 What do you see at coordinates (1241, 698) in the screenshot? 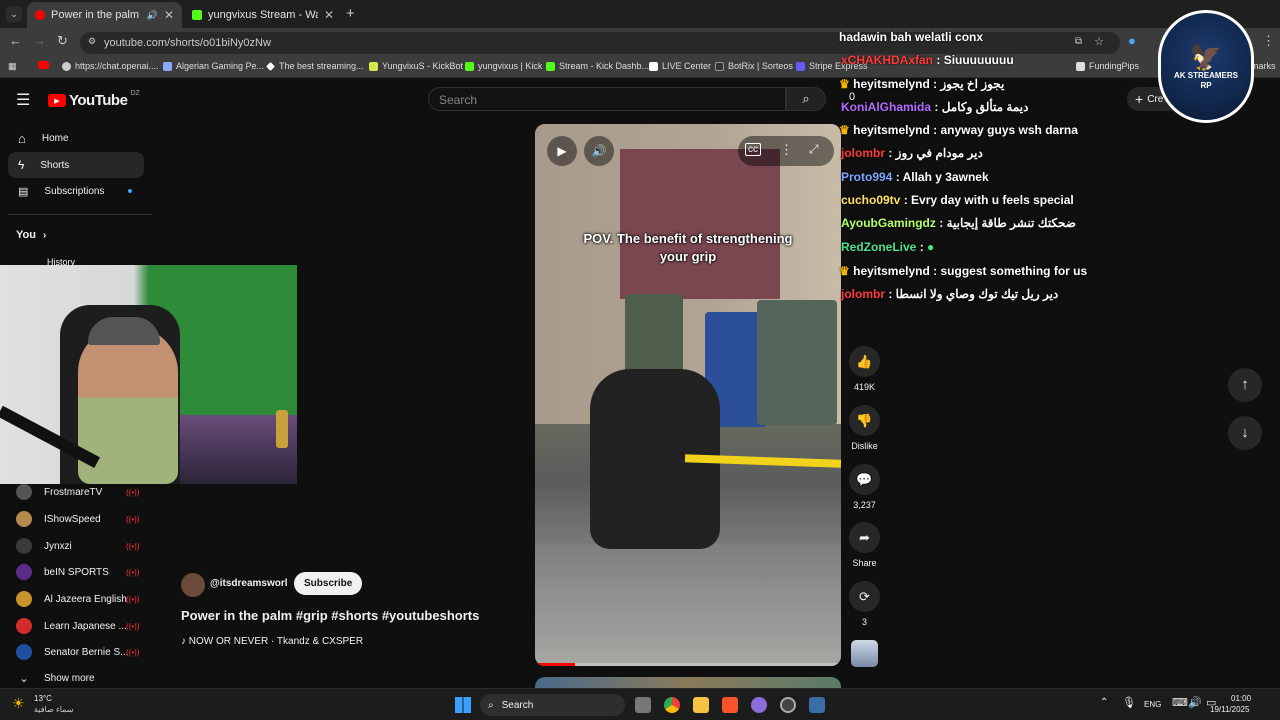
I see `clock-time: 01:00` at bounding box center [1241, 698].